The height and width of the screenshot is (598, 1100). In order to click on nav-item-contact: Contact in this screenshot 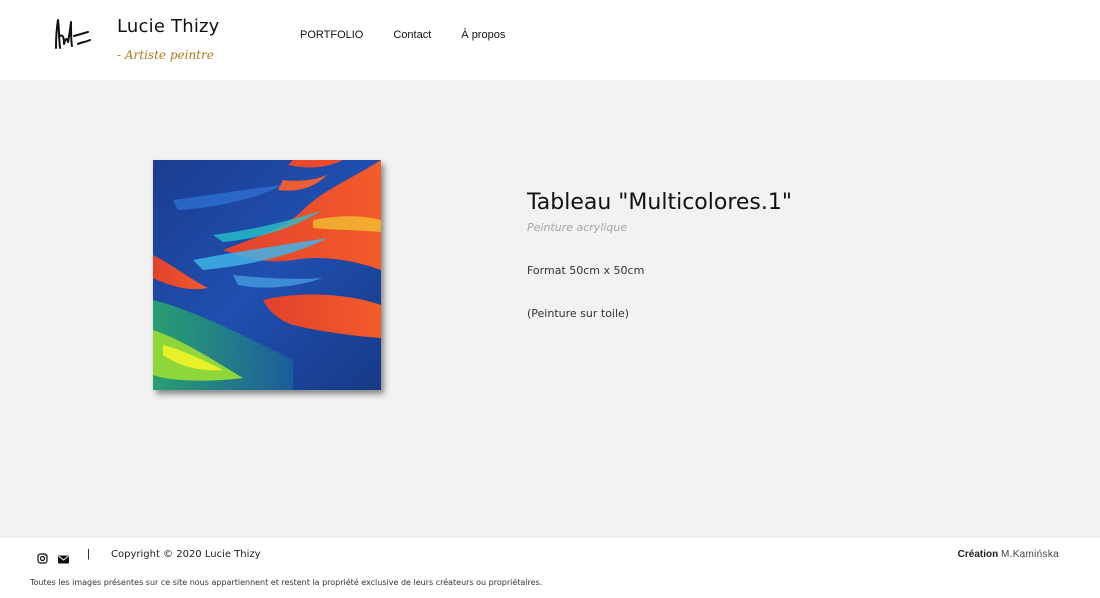, I will do `click(412, 35)`.